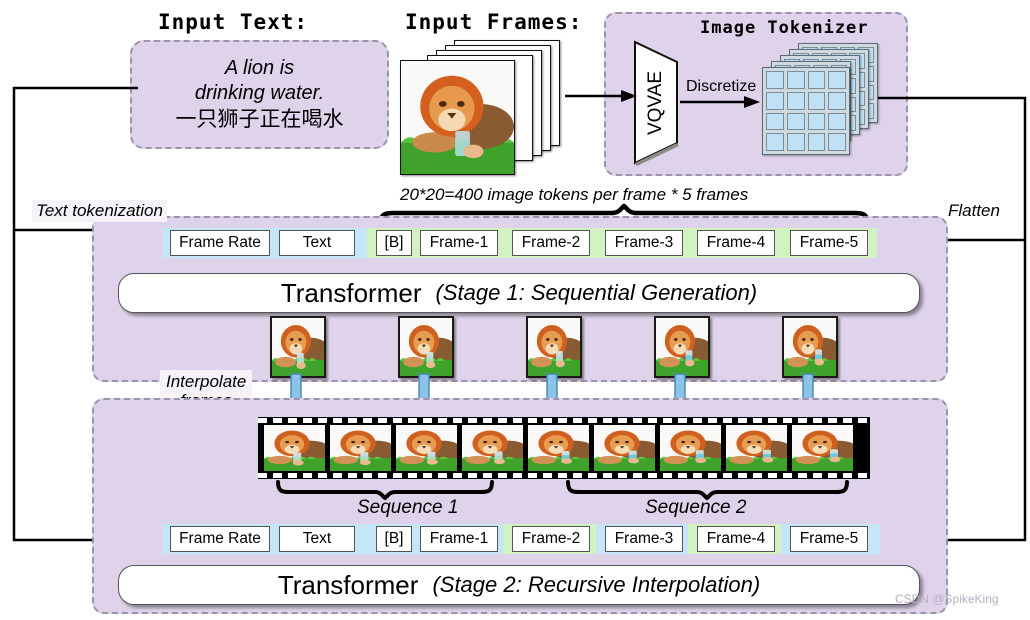  What do you see at coordinates (601, 96) in the screenshot?
I see `frames-to-vqvae-arrow` at bounding box center [601, 96].